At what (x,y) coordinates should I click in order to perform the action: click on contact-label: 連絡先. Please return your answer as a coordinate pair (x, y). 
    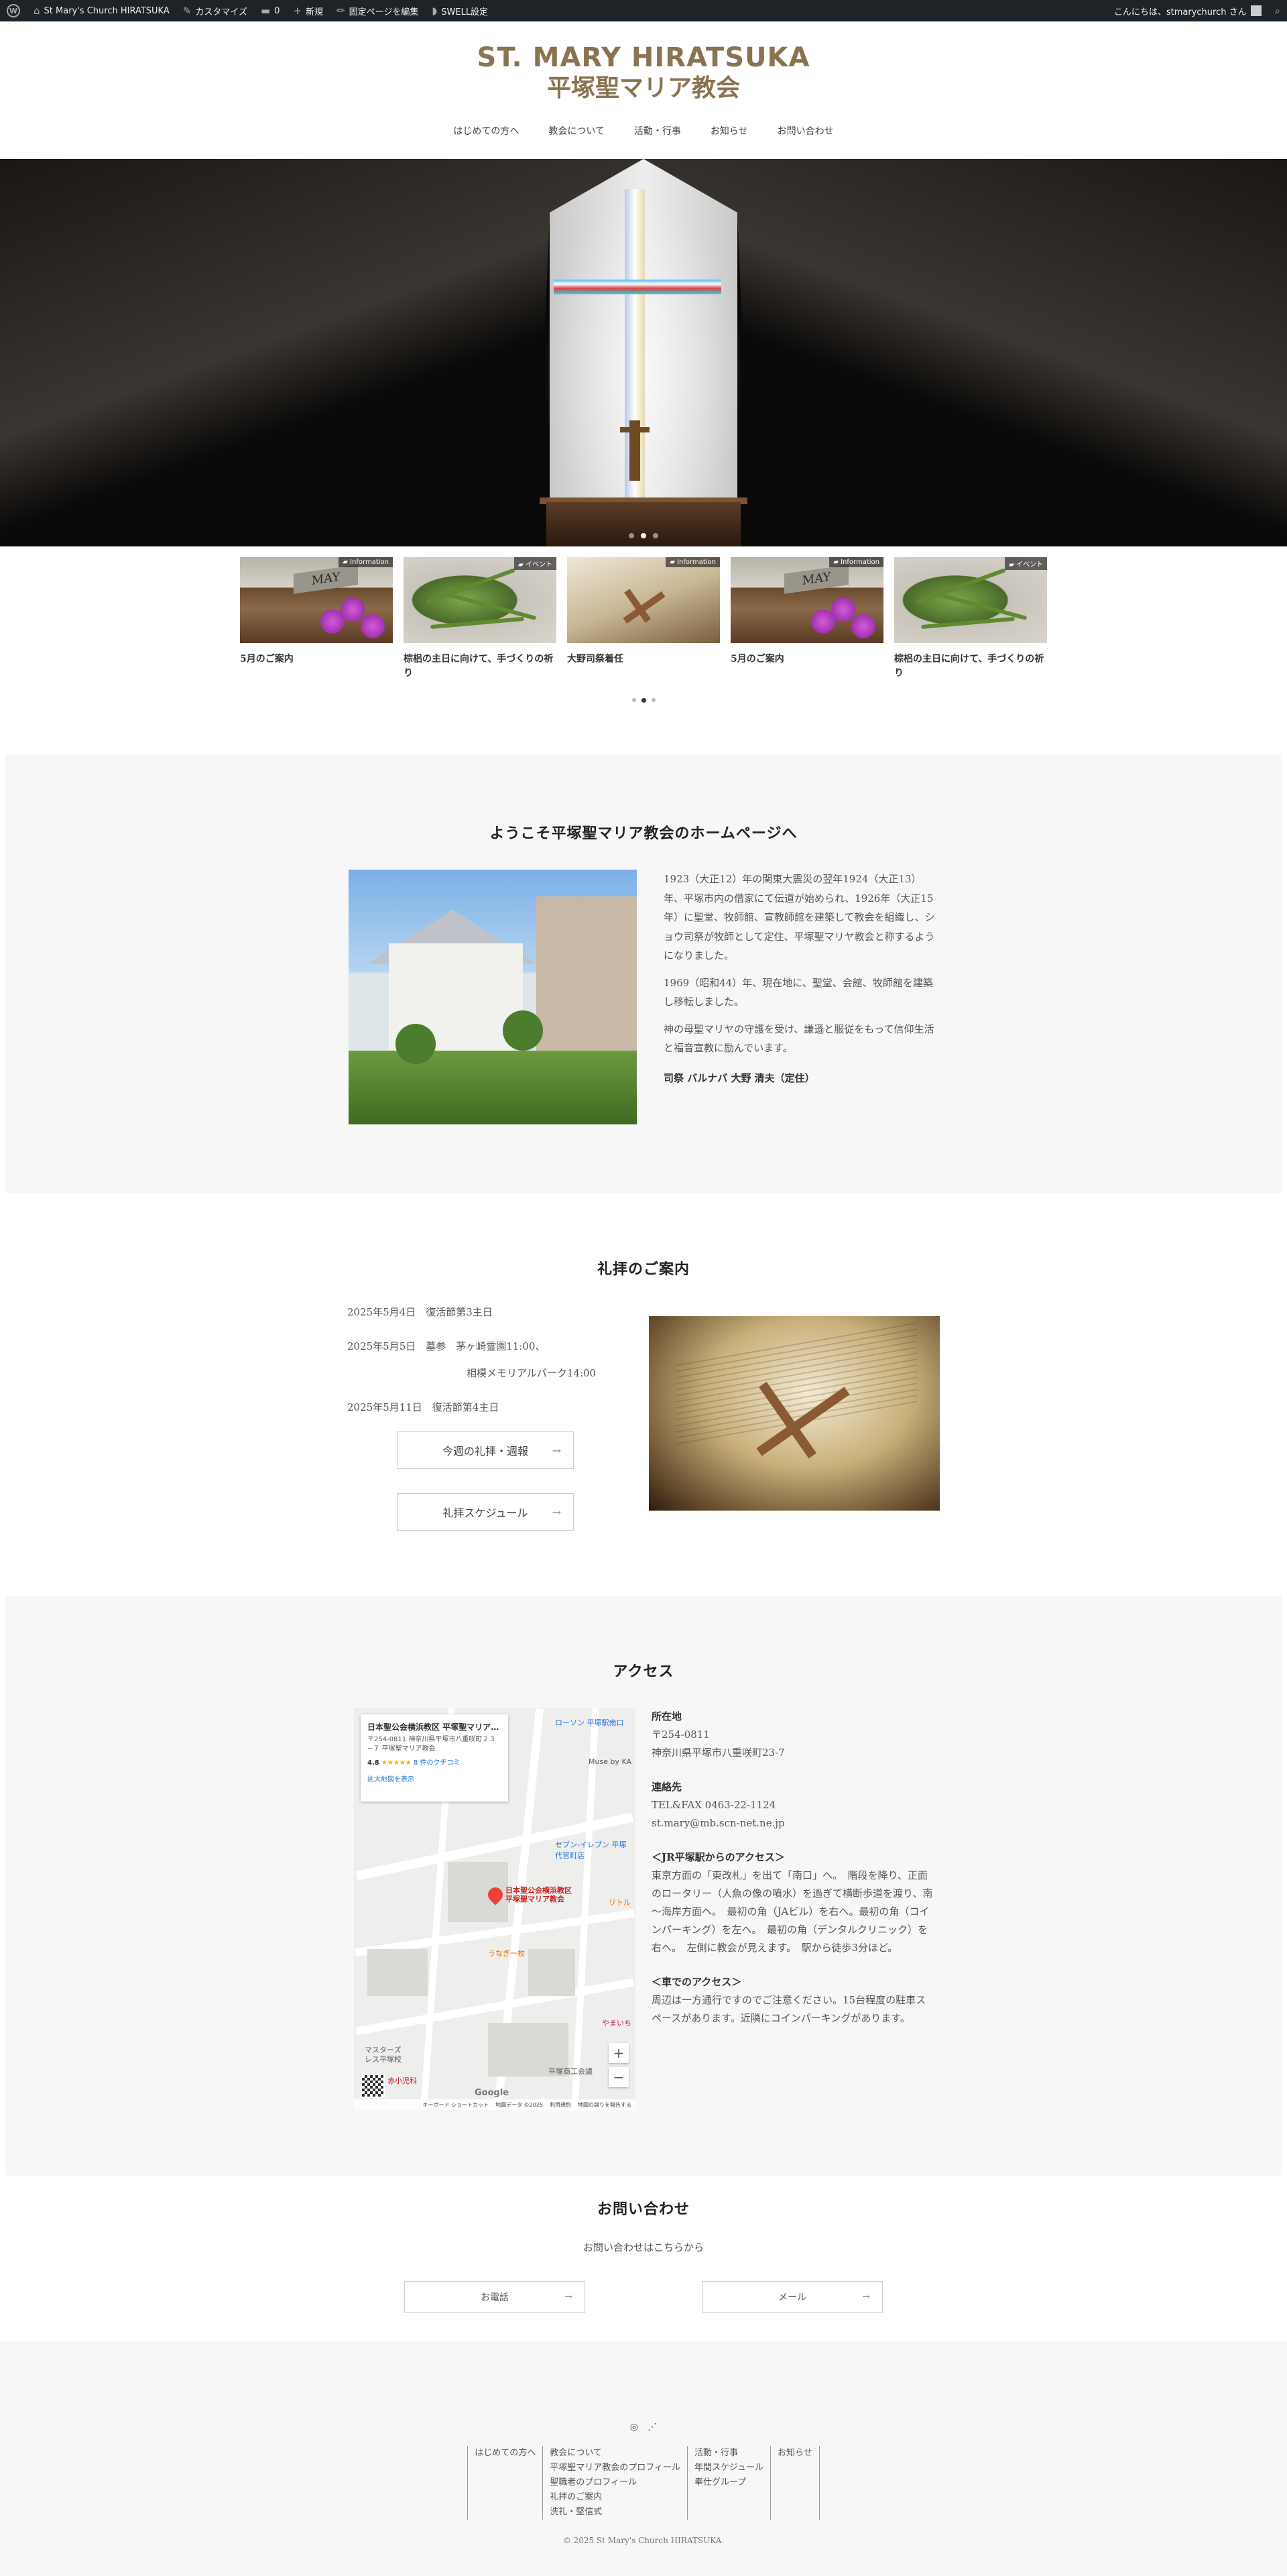
    Looking at the image, I should click on (667, 1787).